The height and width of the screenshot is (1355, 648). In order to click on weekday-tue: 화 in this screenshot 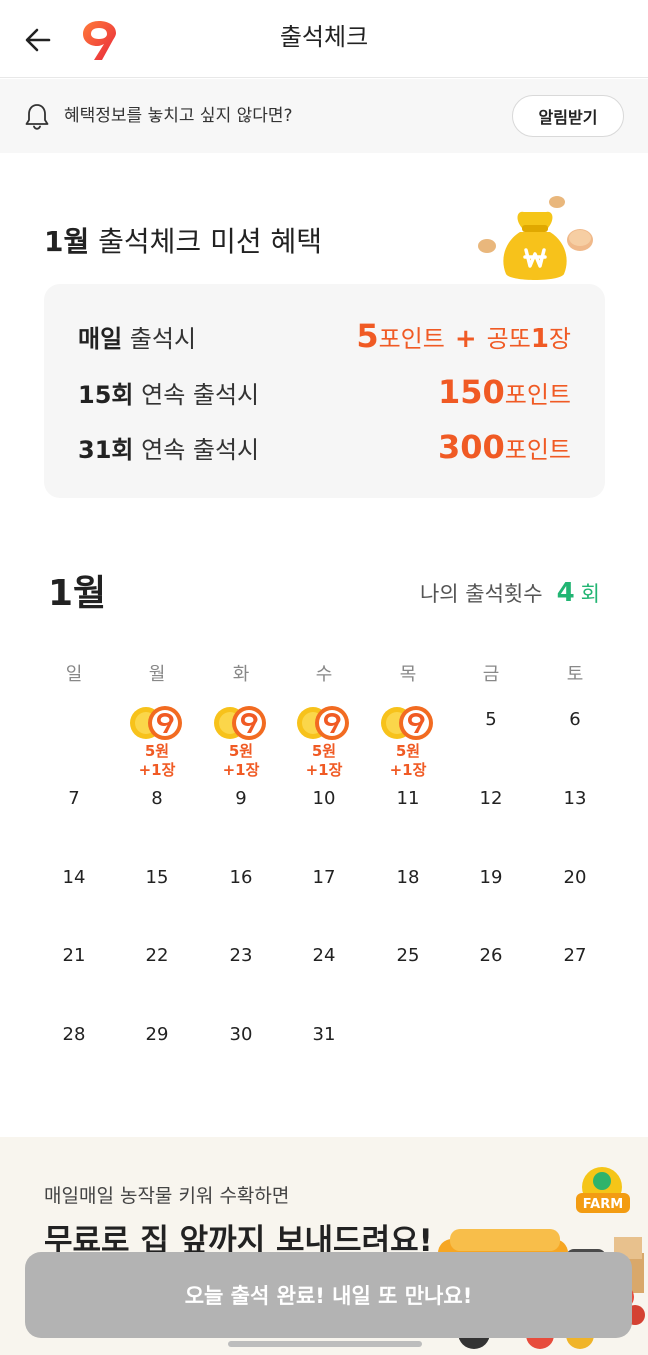, I will do `click(241, 674)`.